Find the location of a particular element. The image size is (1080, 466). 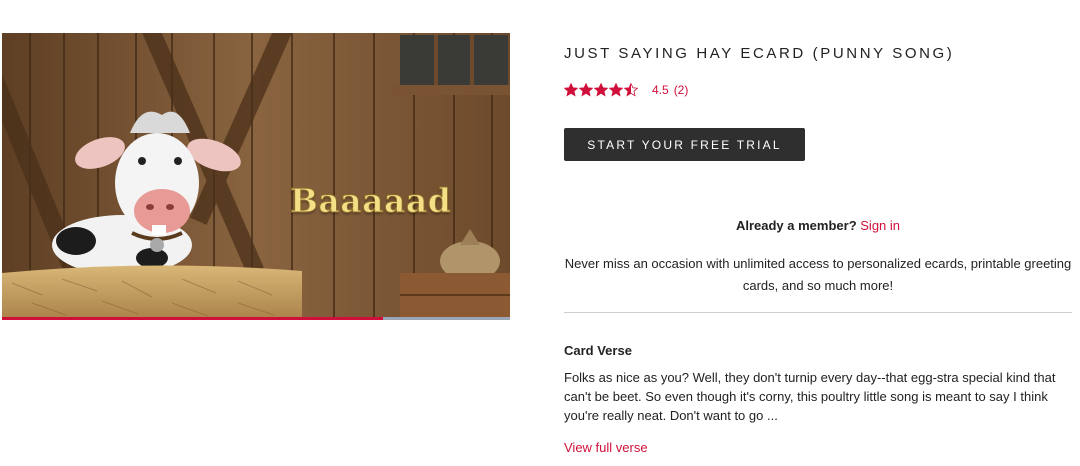

start-free-trial-button: START YOUR FREE TRIAL is located at coordinates (684, 144).